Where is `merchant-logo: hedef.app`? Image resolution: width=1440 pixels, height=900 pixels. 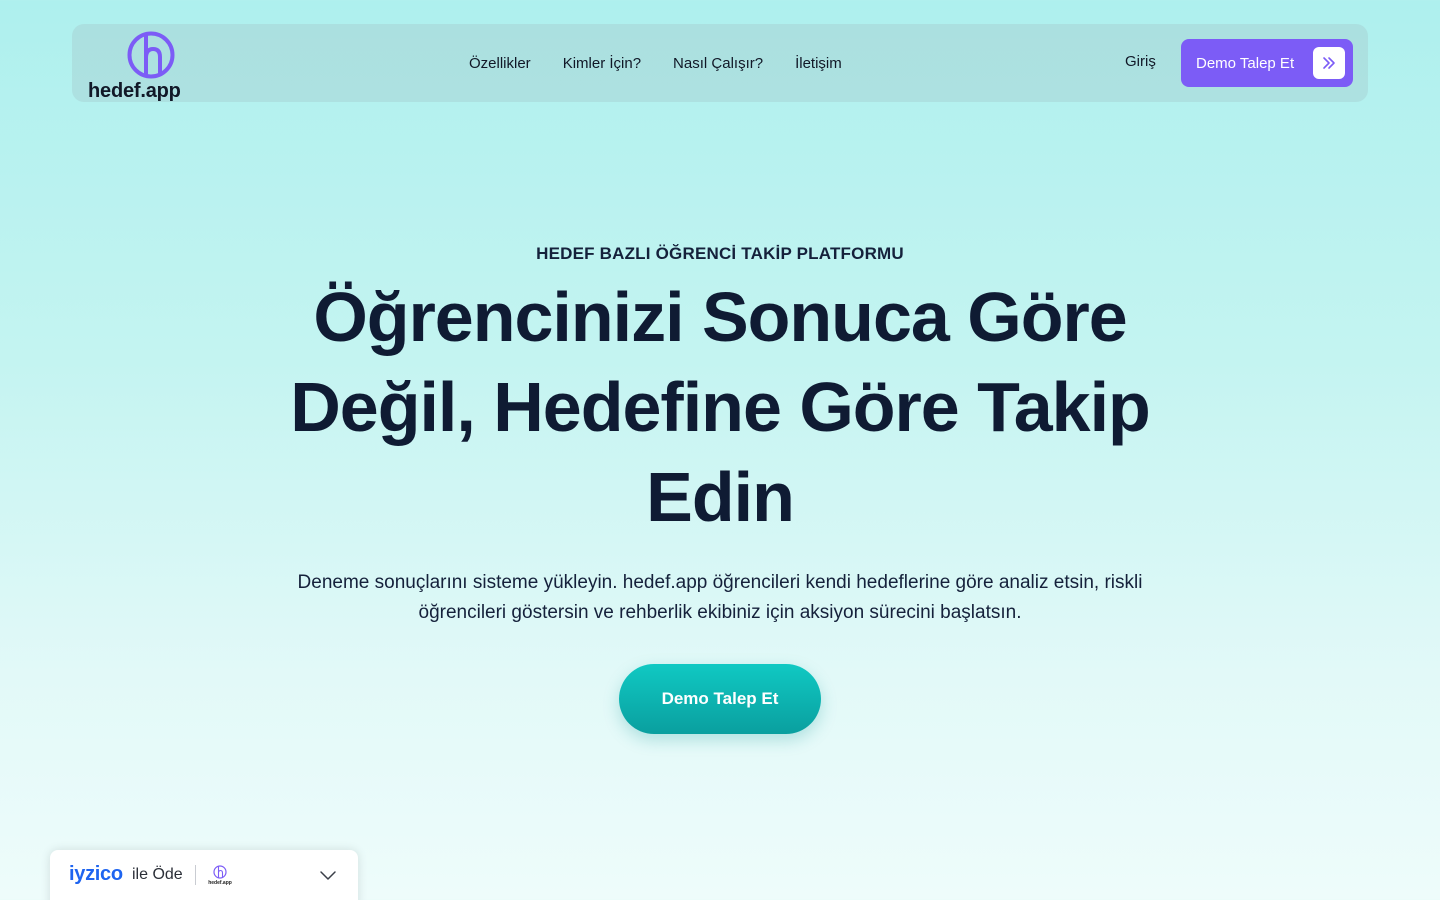 merchant-logo: hedef.app is located at coordinates (220, 876).